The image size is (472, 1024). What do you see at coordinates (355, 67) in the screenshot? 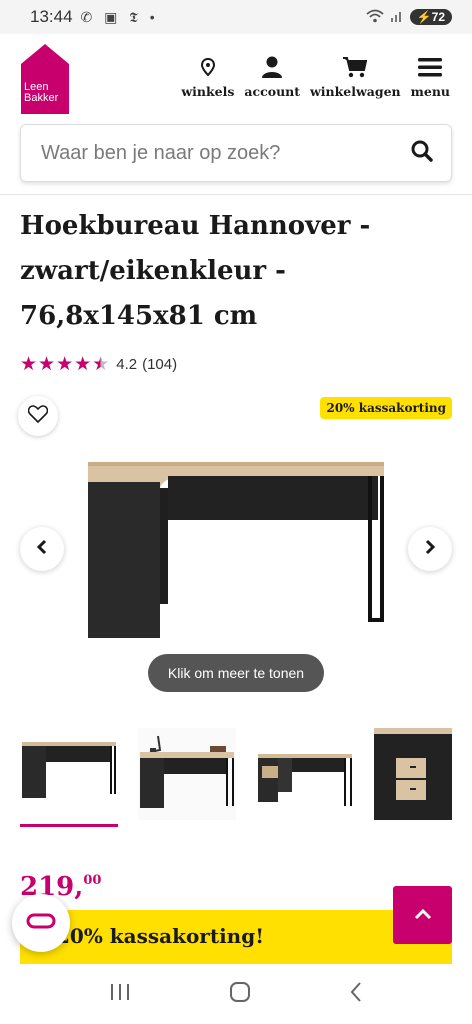
I see `cart-icon` at bounding box center [355, 67].